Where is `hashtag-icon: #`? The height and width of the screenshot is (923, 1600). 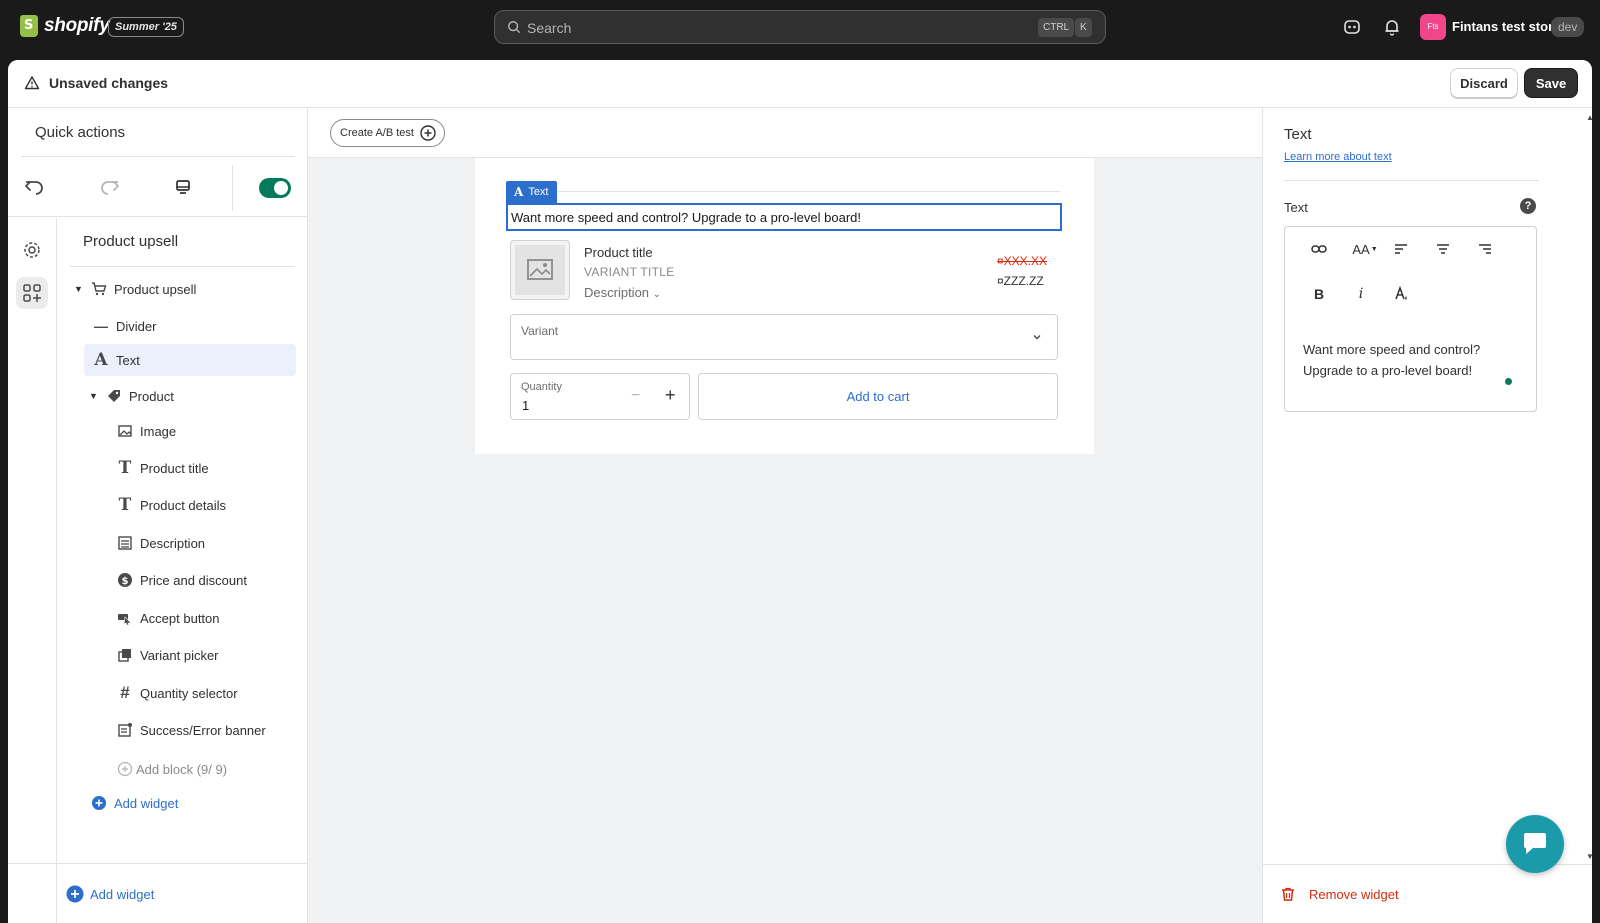
hashtag-icon: # is located at coordinates (125, 692).